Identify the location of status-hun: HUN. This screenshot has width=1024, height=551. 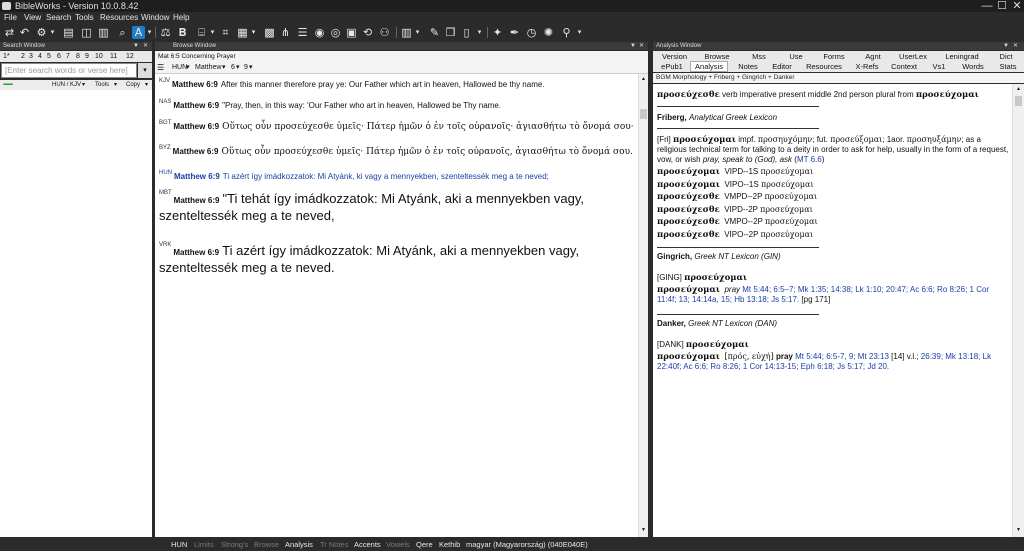
(179, 545).